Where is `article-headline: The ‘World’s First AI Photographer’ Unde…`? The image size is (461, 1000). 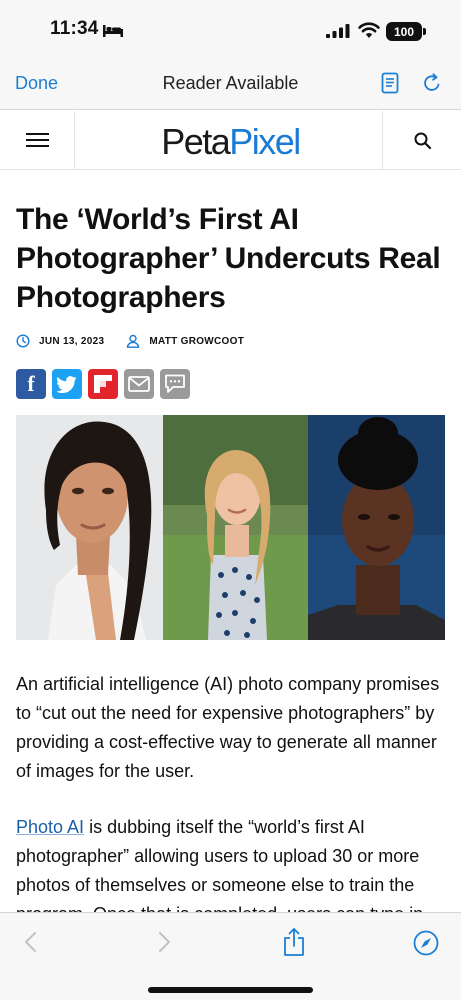
article-headline: The ‘World’s First AI Photographer’ Unde… is located at coordinates (228, 258).